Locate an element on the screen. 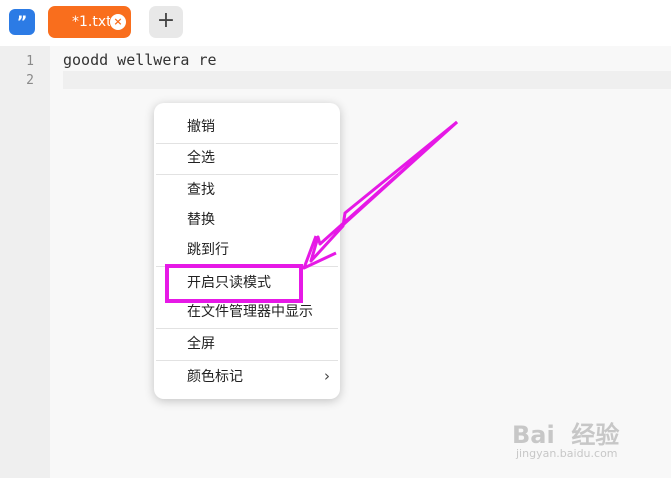 The image size is (671, 478). tab-label: *1.txt is located at coordinates (91, 22).